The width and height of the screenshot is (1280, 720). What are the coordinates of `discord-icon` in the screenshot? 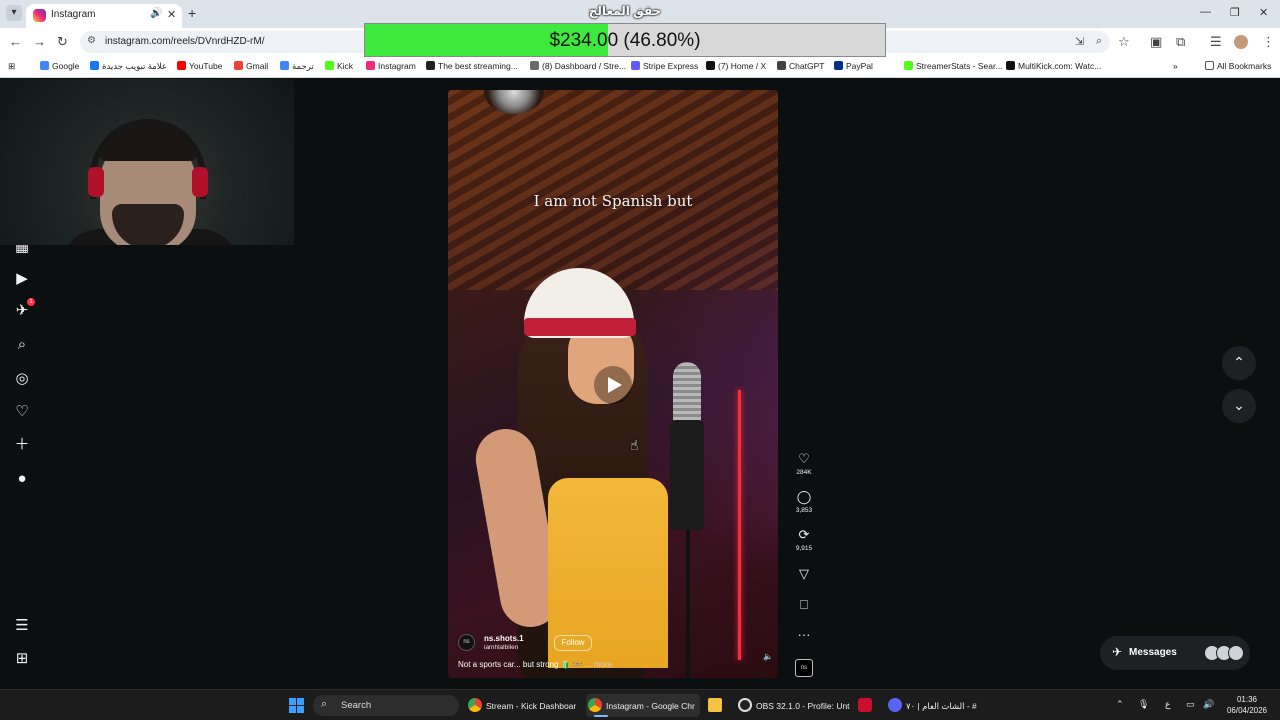 It's located at (895, 705).